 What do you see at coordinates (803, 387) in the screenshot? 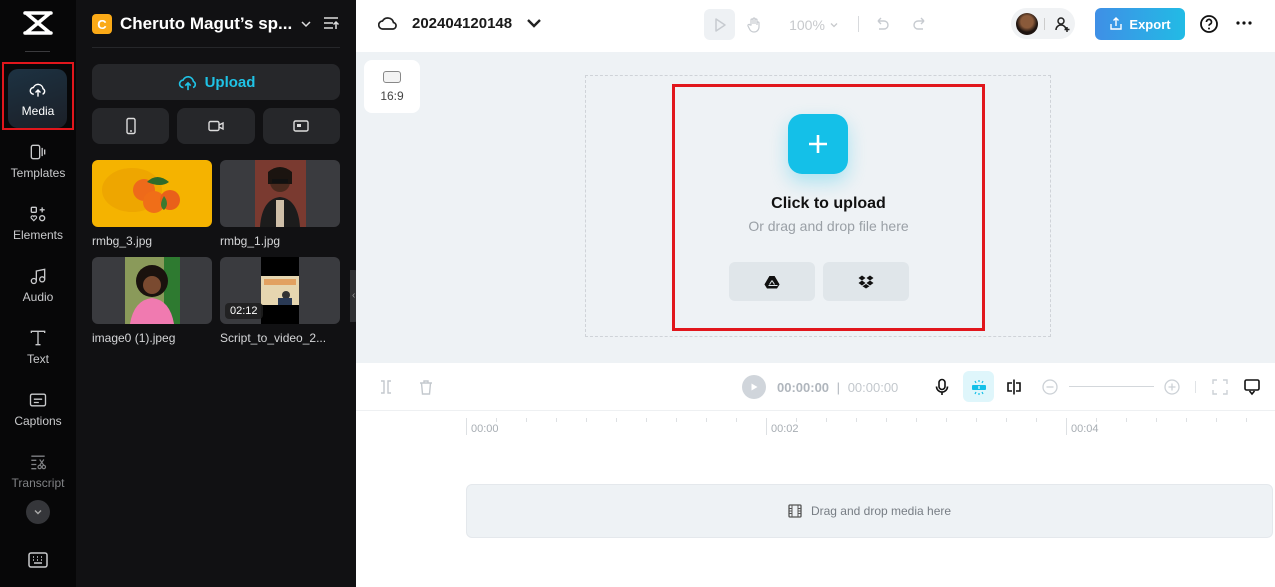
I see `current-time: 00:00:00` at bounding box center [803, 387].